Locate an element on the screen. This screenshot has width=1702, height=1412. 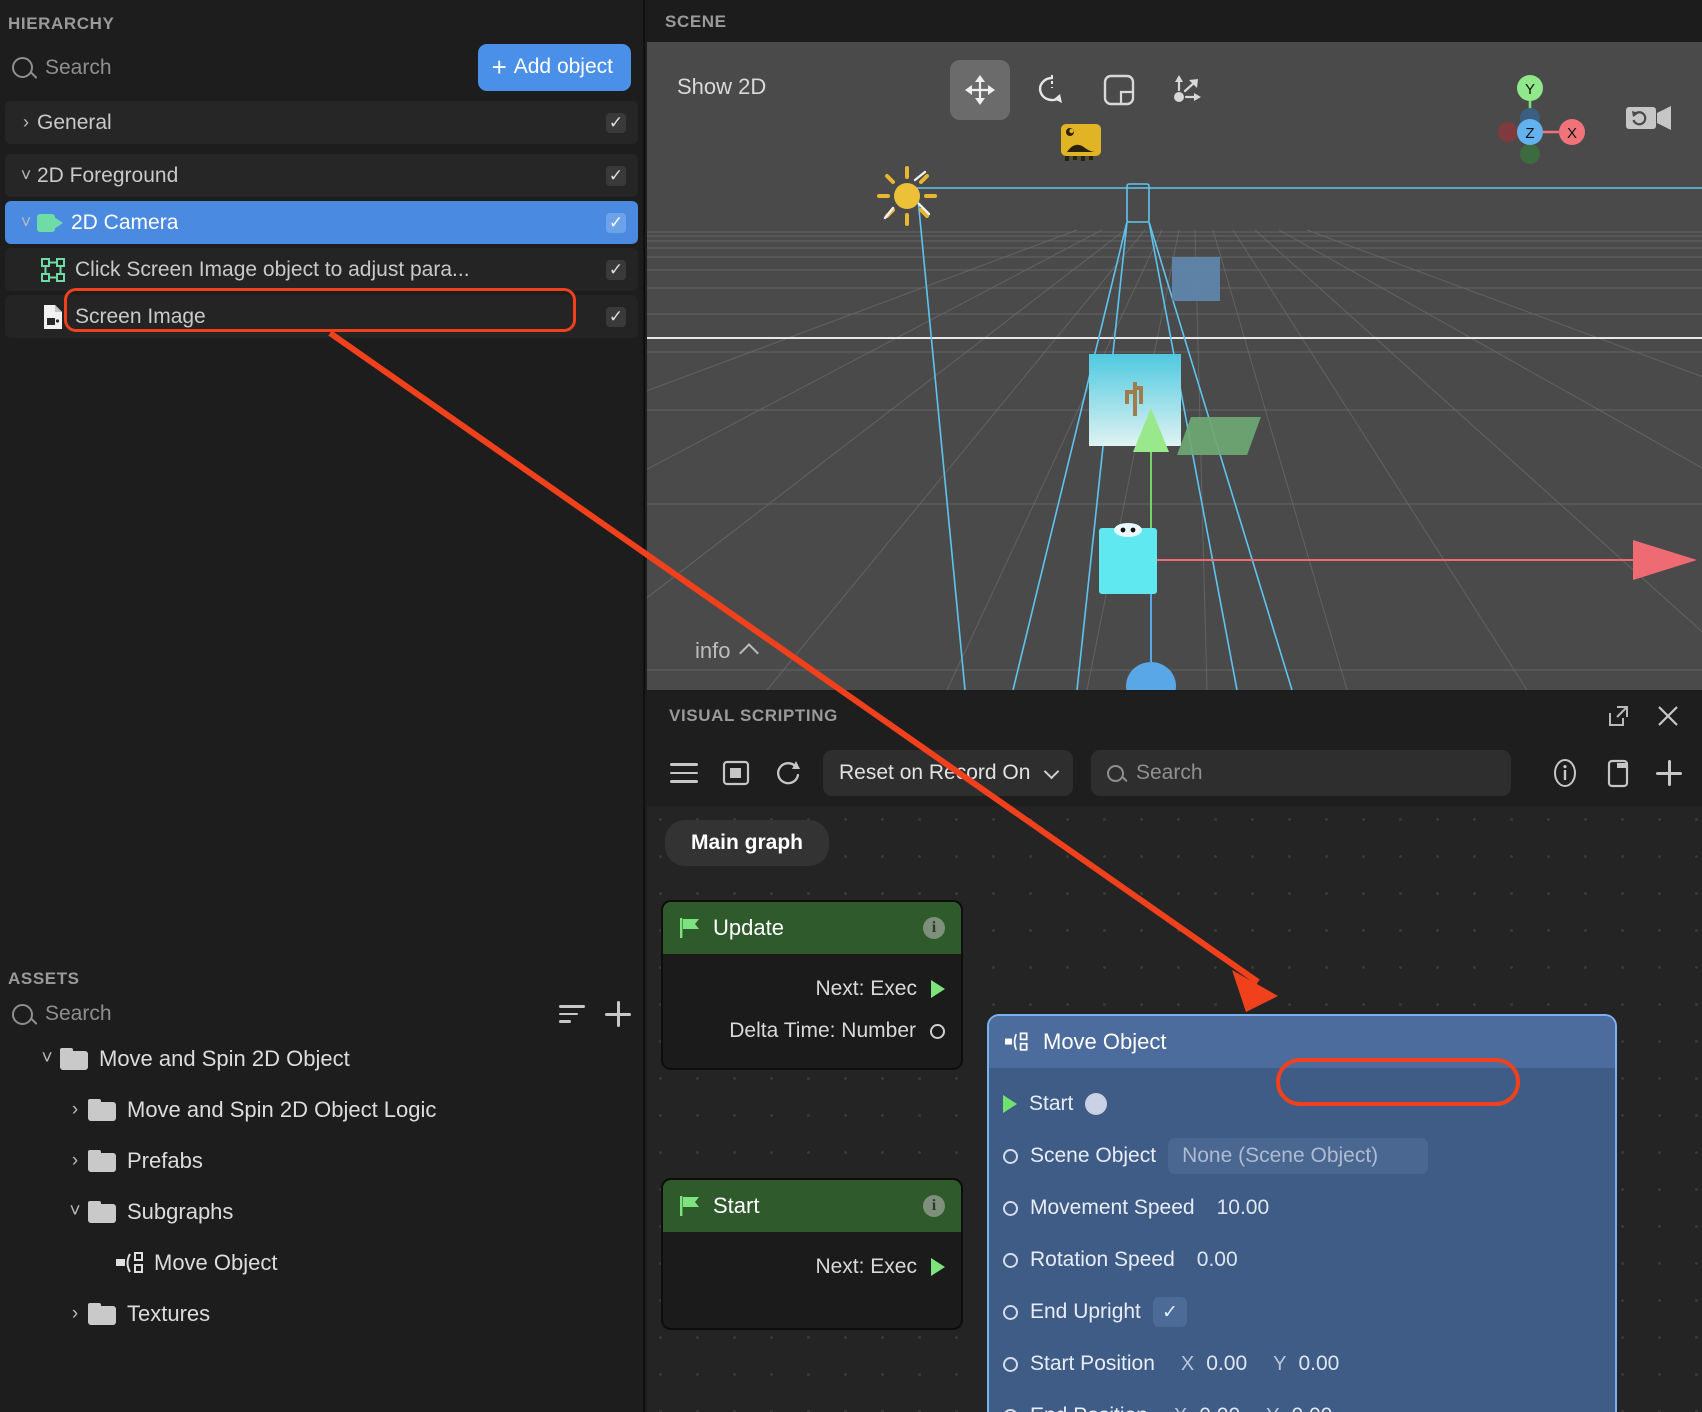
info-toggle: info is located at coordinates (727, 651).